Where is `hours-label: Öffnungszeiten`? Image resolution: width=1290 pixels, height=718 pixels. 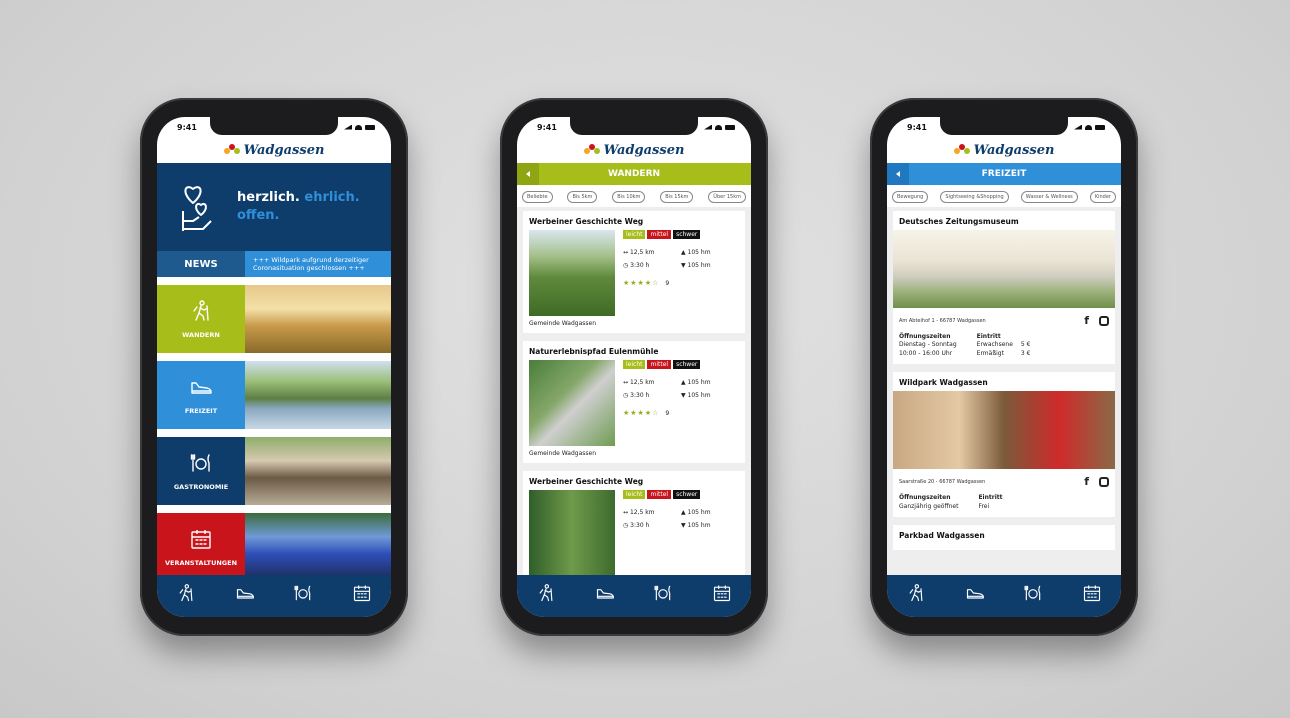 hours-label: Öffnungszeiten is located at coordinates (925, 498).